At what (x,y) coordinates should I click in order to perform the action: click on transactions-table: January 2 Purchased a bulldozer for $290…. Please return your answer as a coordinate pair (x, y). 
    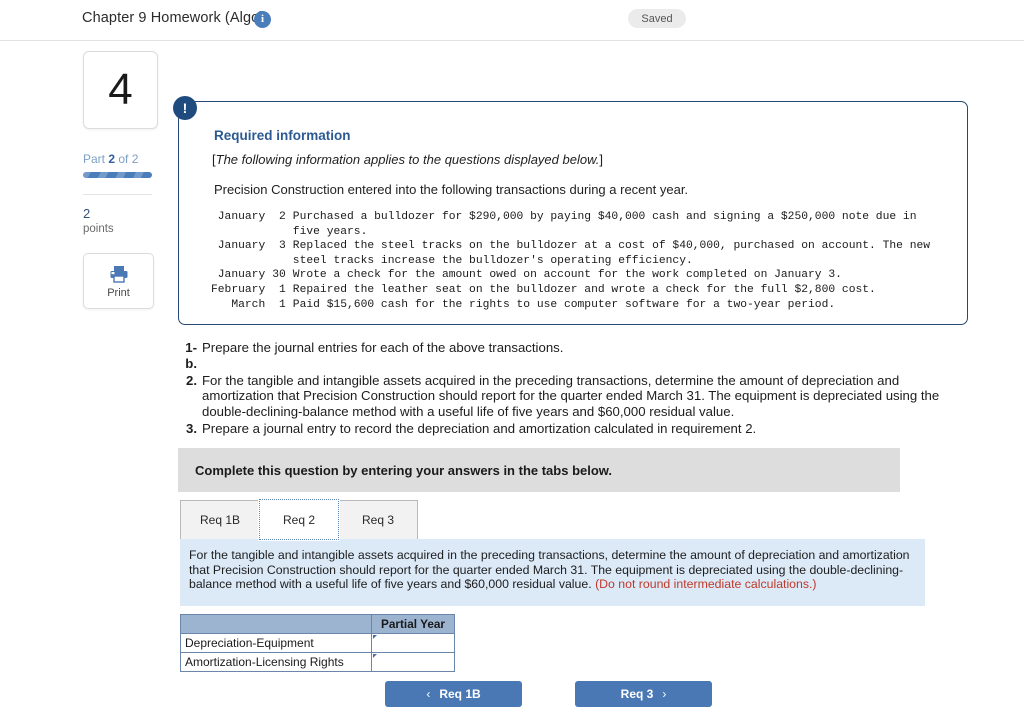
    Looking at the image, I should click on (570, 261).